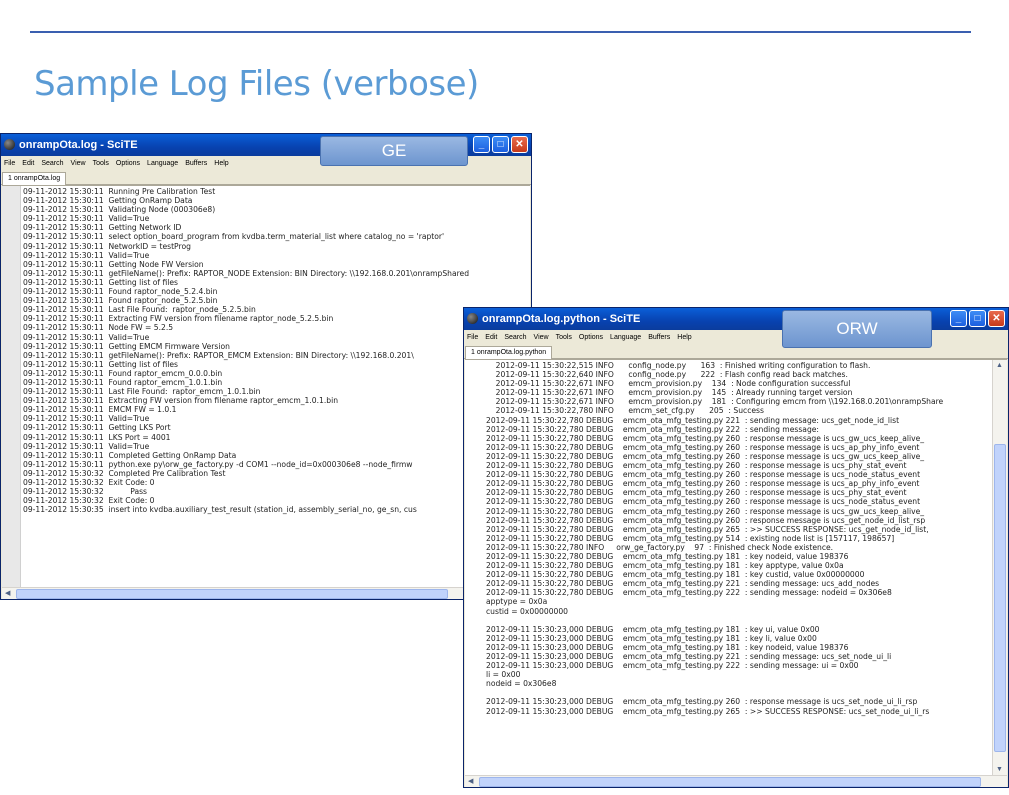  I want to click on orw-label: ORW, so click(857, 329).